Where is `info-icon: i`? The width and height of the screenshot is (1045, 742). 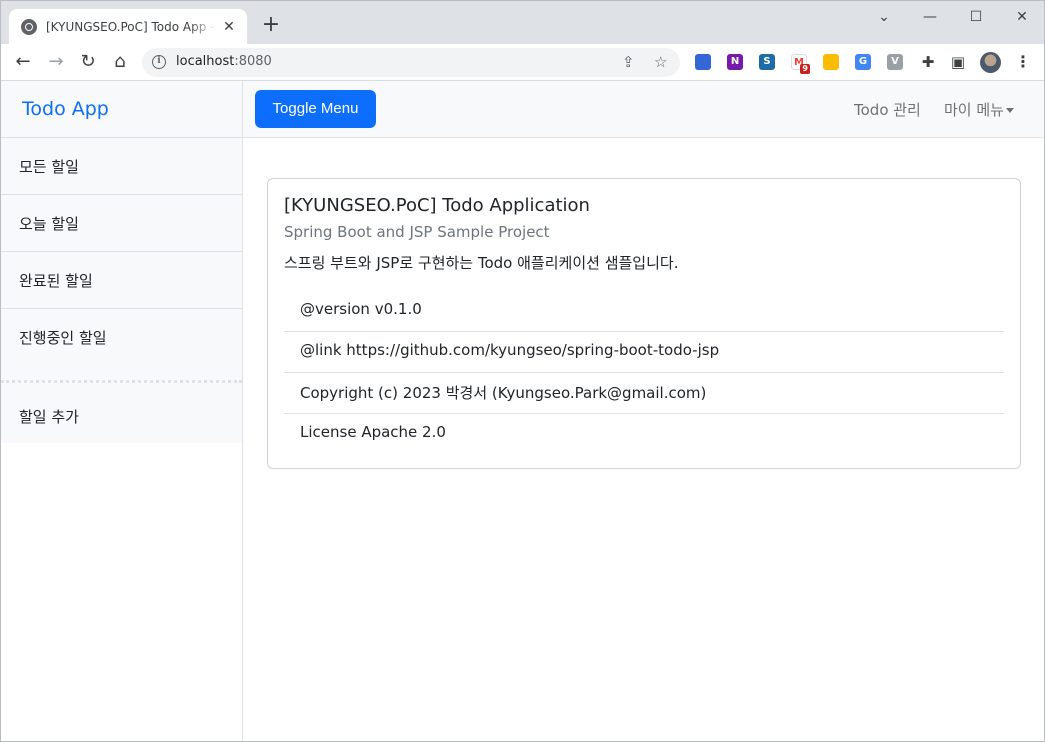 info-icon: i is located at coordinates (159, 62).